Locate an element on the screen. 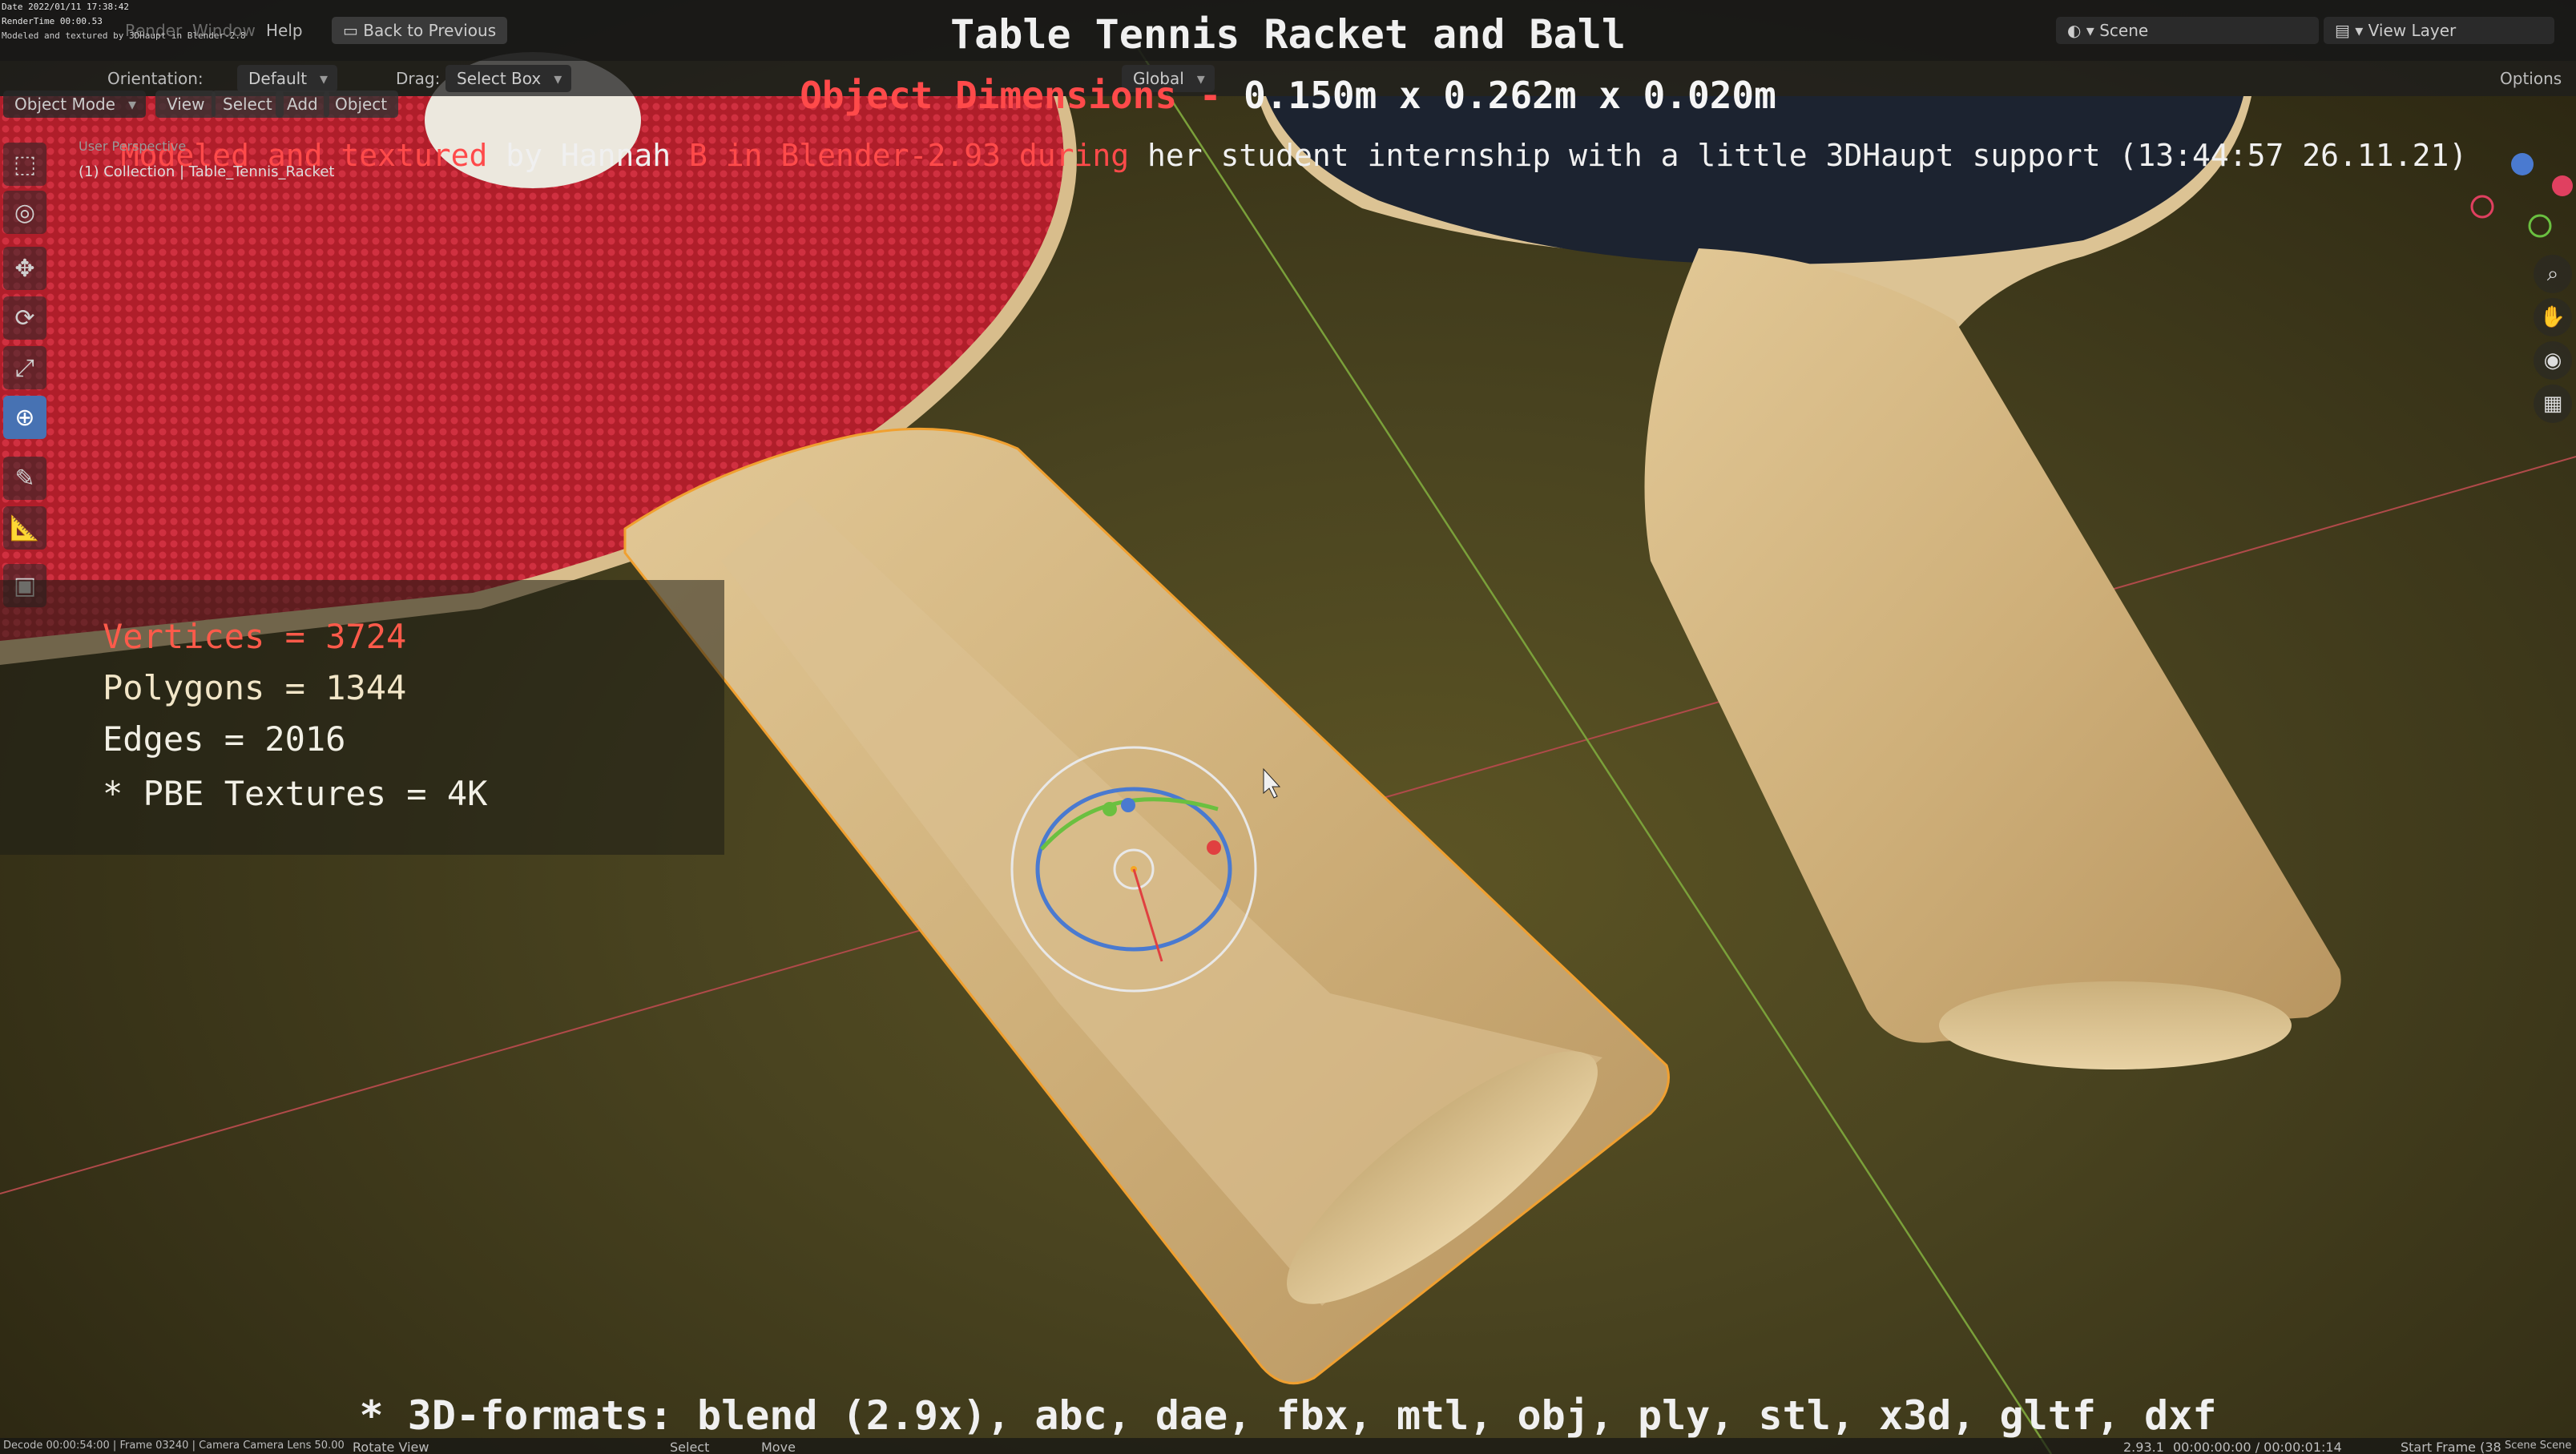 Image resolution: width=2576 pixels, height=1454 pixels. scene-icon: ◐ ▾ is located at coordinates (2083, 30).